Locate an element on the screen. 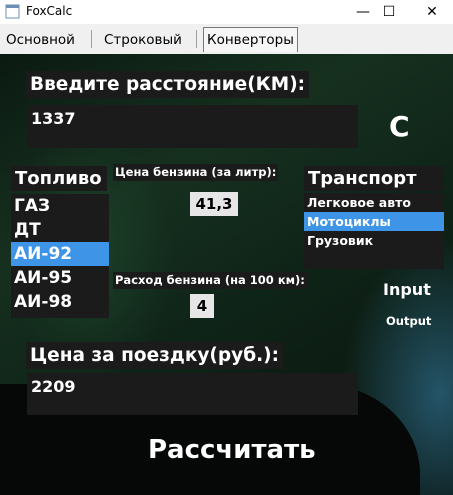 Image resolution: width=453 pixels, height=495 pixels. price-input: 41,3 is located at coordinates (214, 204).